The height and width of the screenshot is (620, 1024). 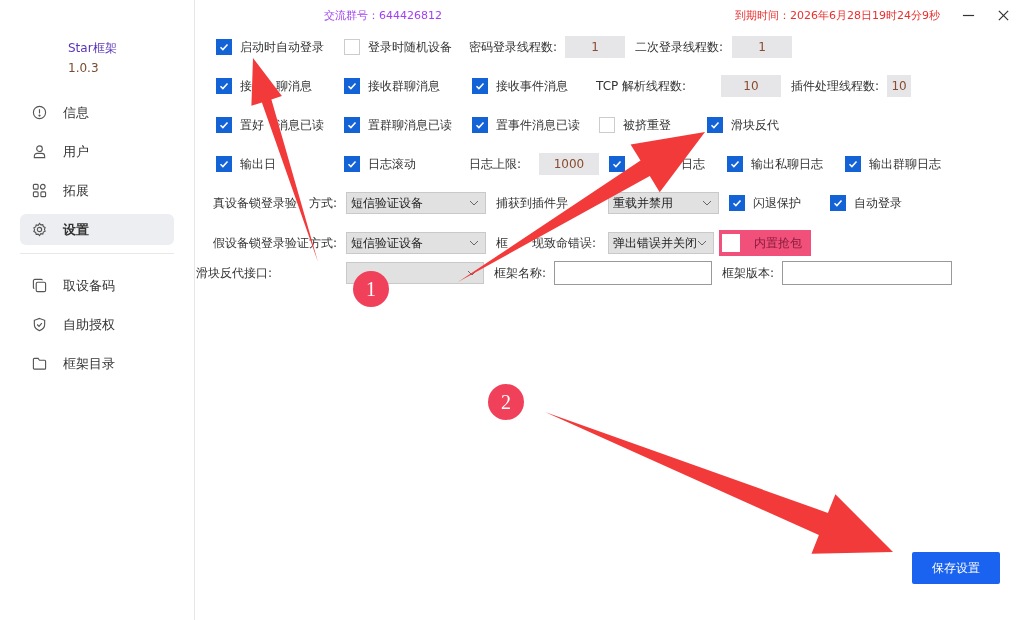 What do you see at coordinates (787, 164) in the screenshot?
I see `checkbox-label: 输出私聊日志` at bounding box center [787, 164].